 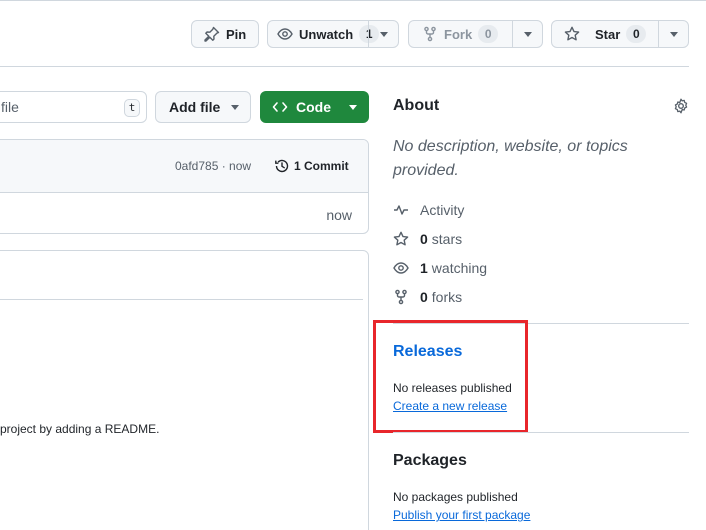 I want to click on pin-icon, so click(x=212, y=34).